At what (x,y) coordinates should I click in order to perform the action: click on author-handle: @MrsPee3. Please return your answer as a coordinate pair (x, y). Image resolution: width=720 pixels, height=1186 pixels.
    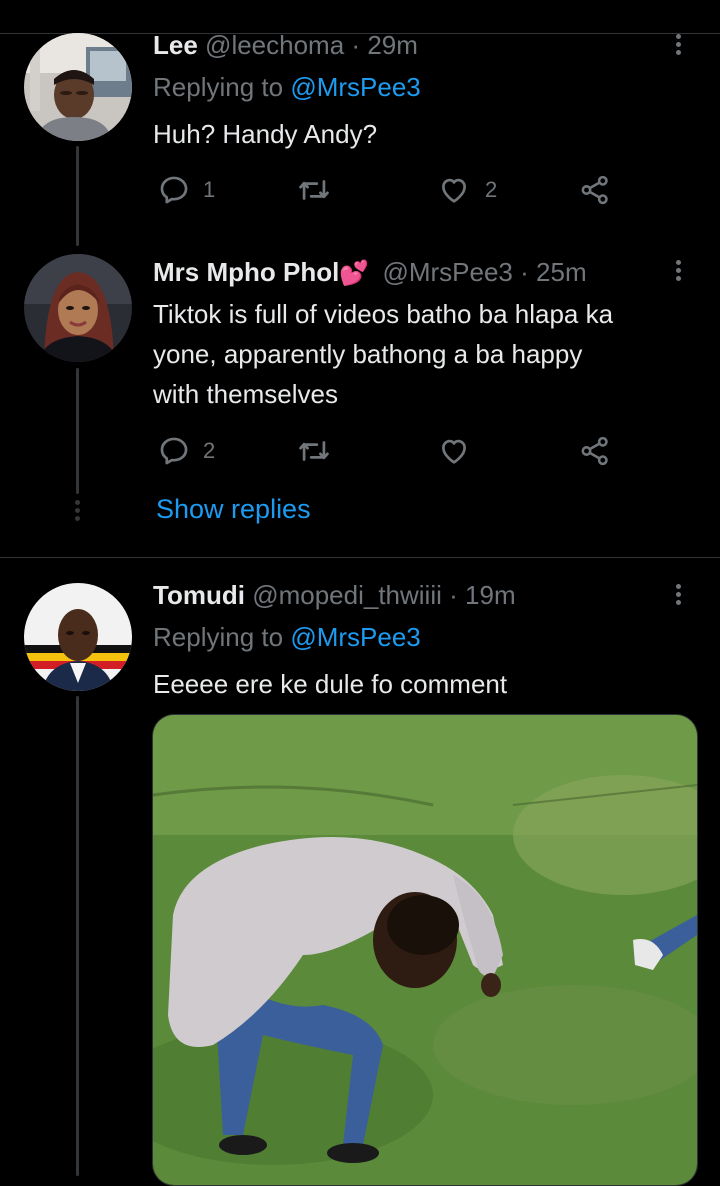
    Looking at the image, I should click on (447, 272).